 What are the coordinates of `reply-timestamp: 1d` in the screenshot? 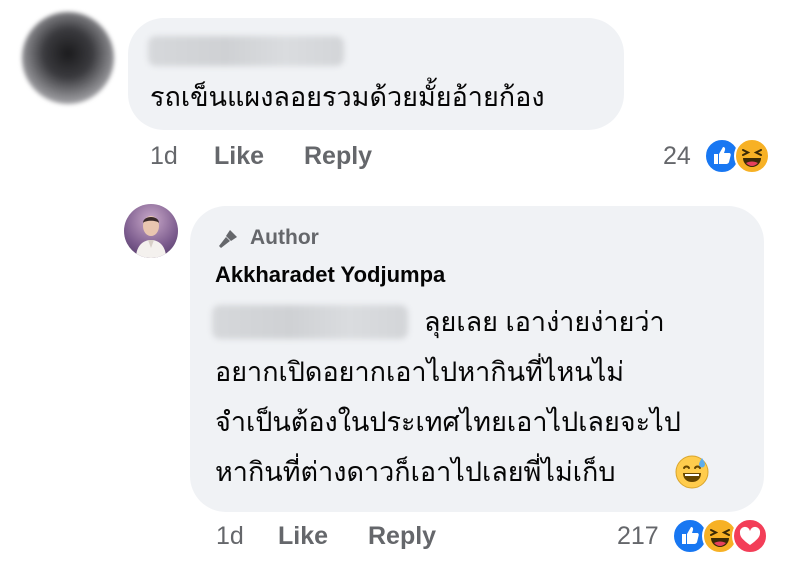 It's located at (230, 536).